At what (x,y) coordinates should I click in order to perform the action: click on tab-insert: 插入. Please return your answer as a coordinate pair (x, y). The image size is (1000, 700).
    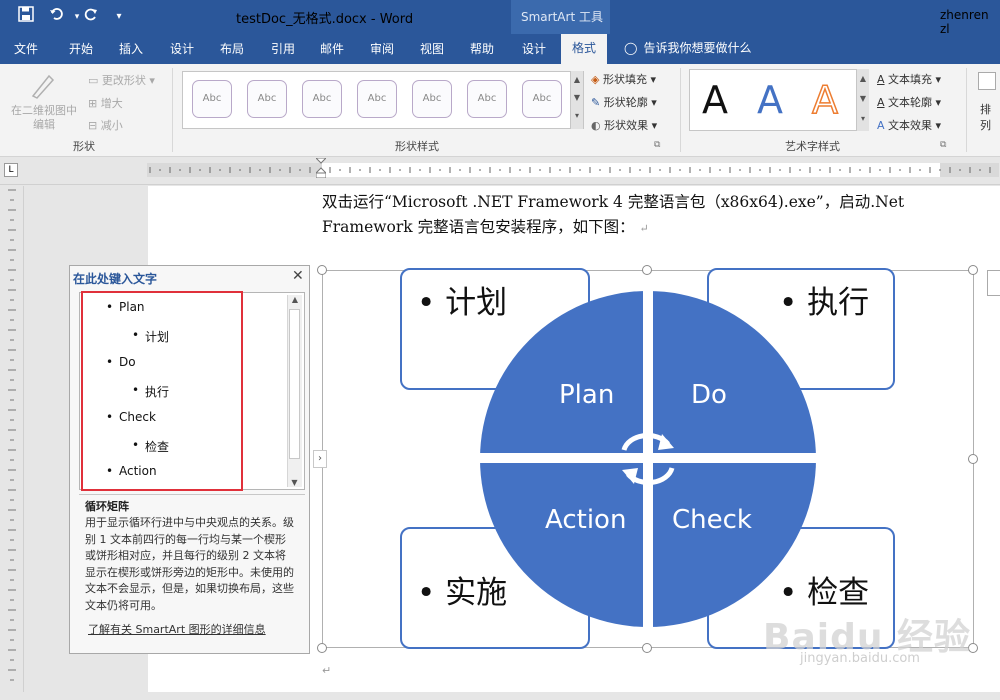
    Looking at the image, I should click on (131, 48).